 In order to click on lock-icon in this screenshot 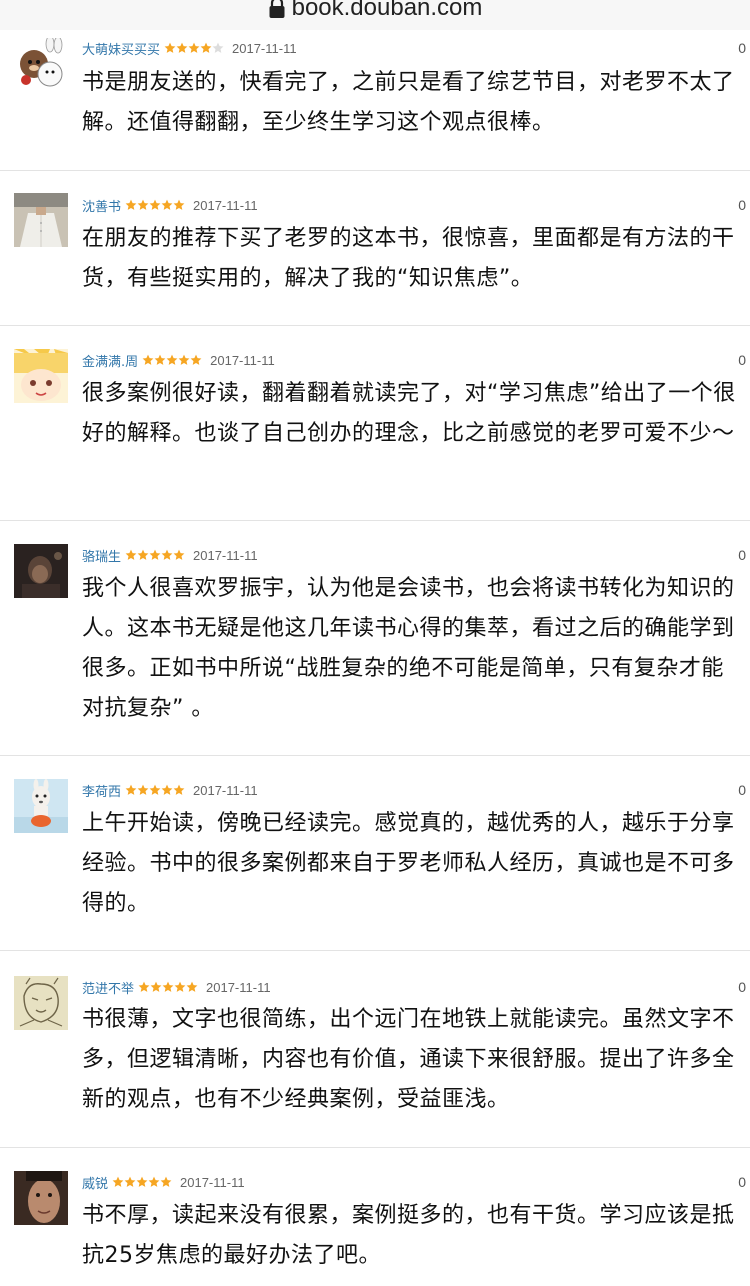, I will do `click(277, 9)`.